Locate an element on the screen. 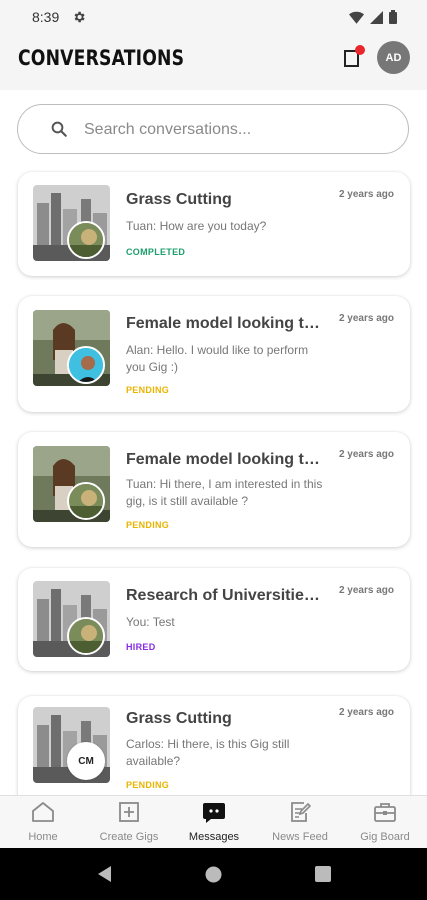 This screenshot has height=900, width=427. system-navigation-bar is located at coordinates (213, 874).